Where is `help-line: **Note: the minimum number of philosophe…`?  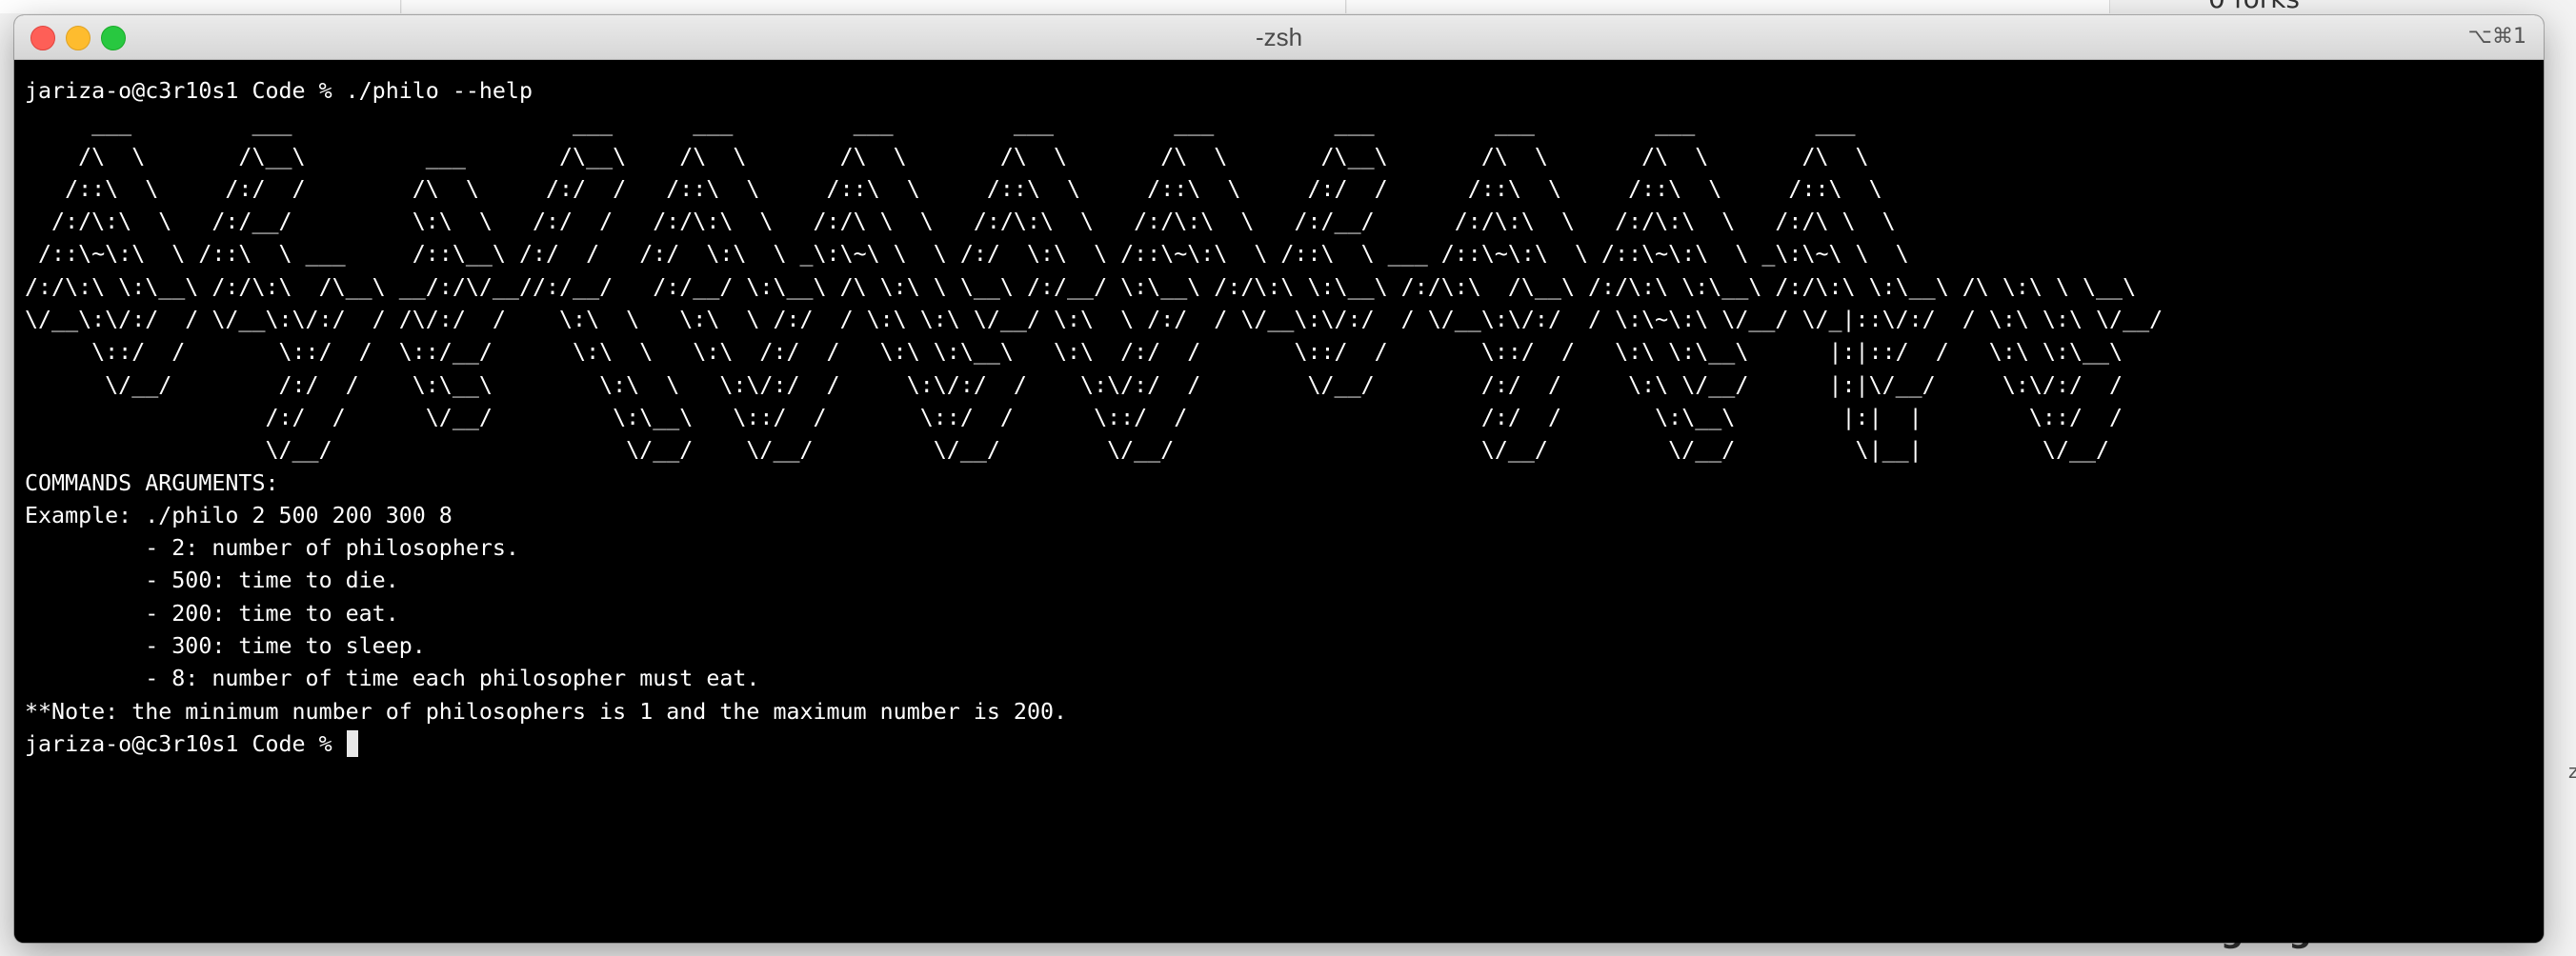
help-line: **Note: the minimum number of philosophe… is located at coordinates (546, 711).